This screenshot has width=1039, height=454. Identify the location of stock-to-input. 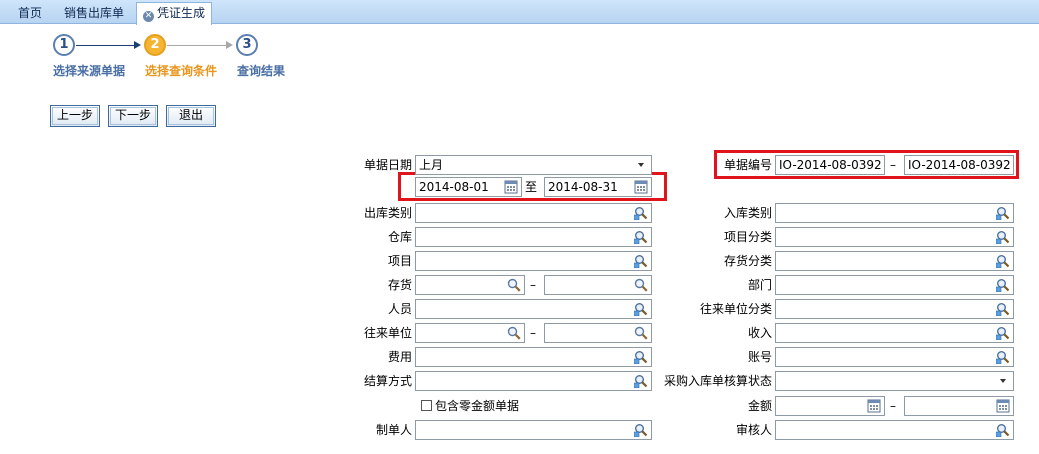
(598, 285).